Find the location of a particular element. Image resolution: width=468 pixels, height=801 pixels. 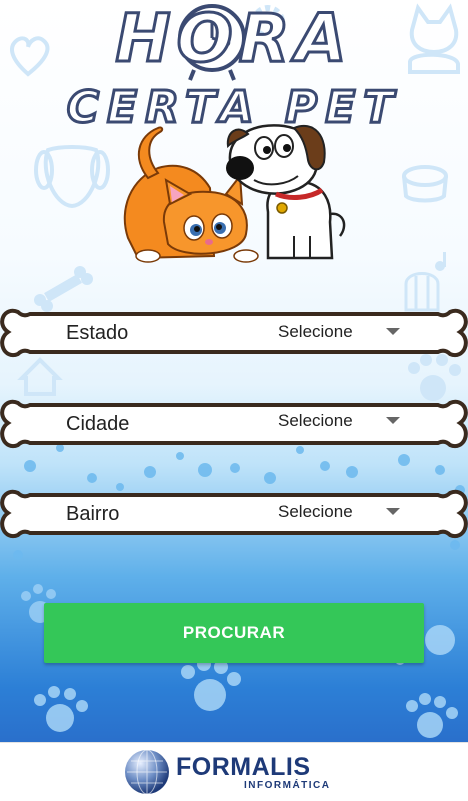

estado-dropdown: Selecione is located at coordinates (343, 332).